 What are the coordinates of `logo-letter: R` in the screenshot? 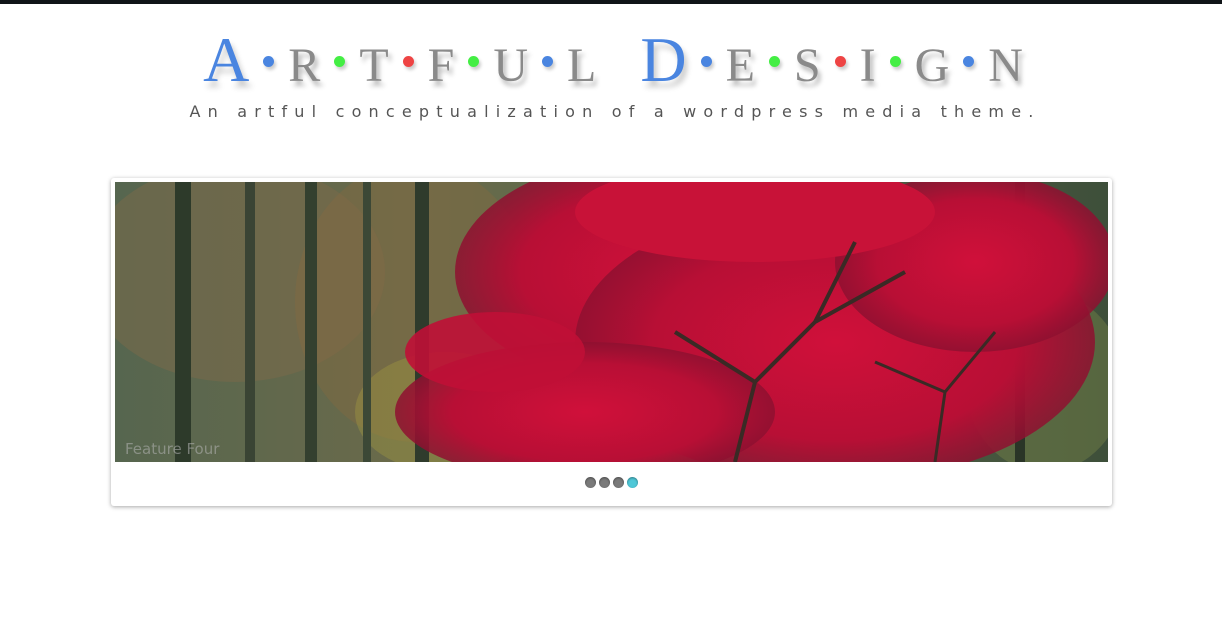 It's located at (304, 65).